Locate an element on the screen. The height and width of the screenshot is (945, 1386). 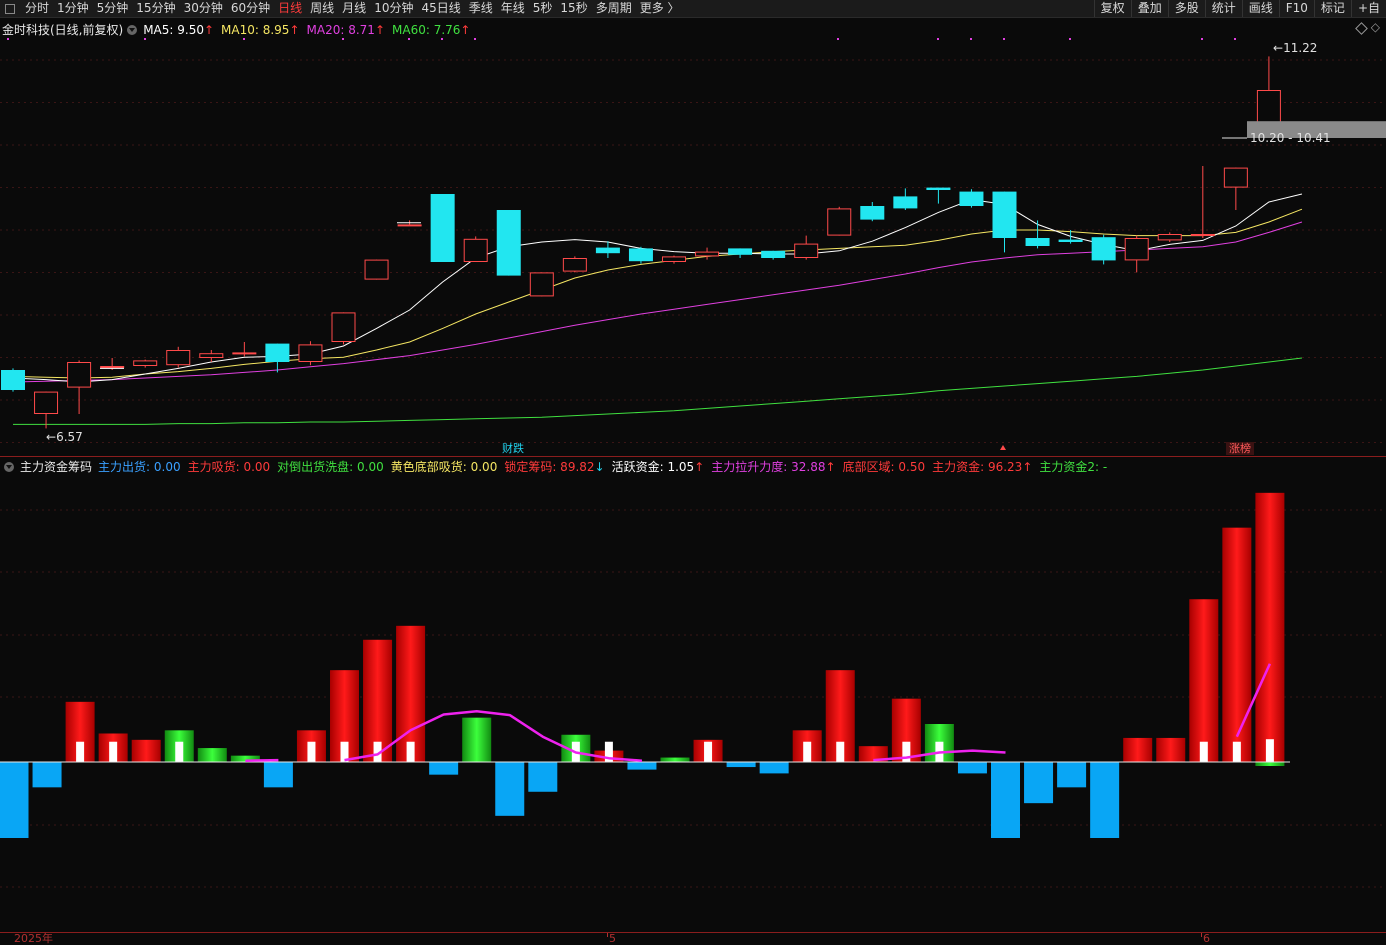
tab-period-6: 日线 is located at coordinates (290, 8).